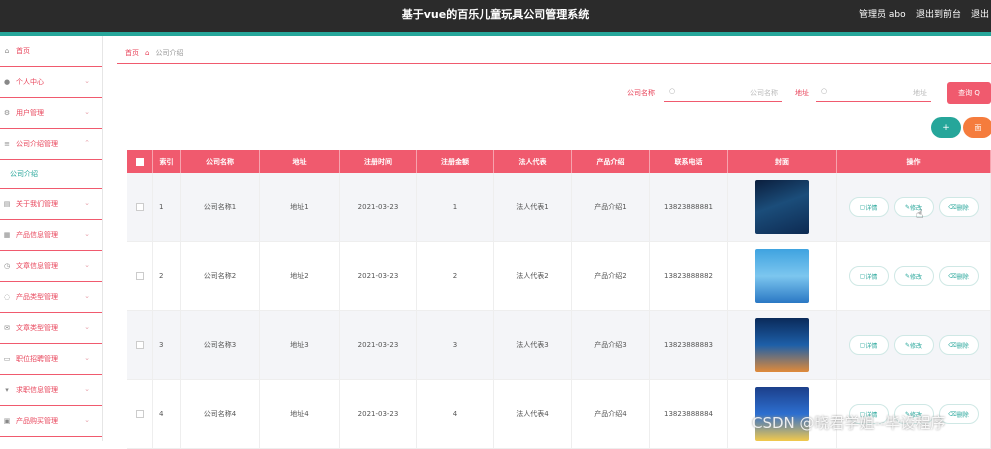  I want to click on sidebar-item-label: 关于我们管理, so click(37, 204).